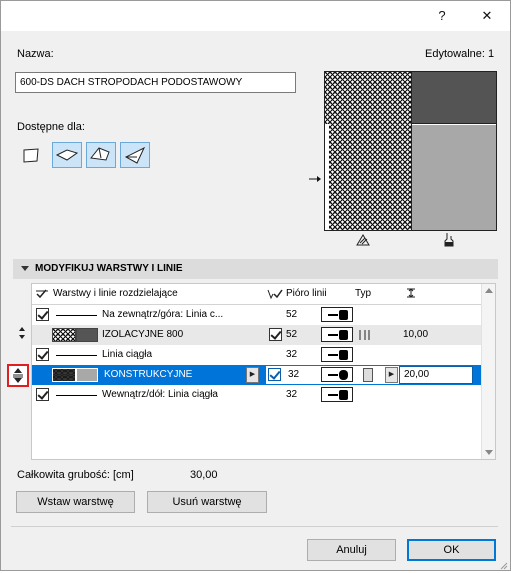 Image resolution: width=511 pixels, height=573 pixels. What do you see at coordinates (351, 550) in the screenshot?
I see `cancel-button: Anuluj` at bounding box center [351, 550].